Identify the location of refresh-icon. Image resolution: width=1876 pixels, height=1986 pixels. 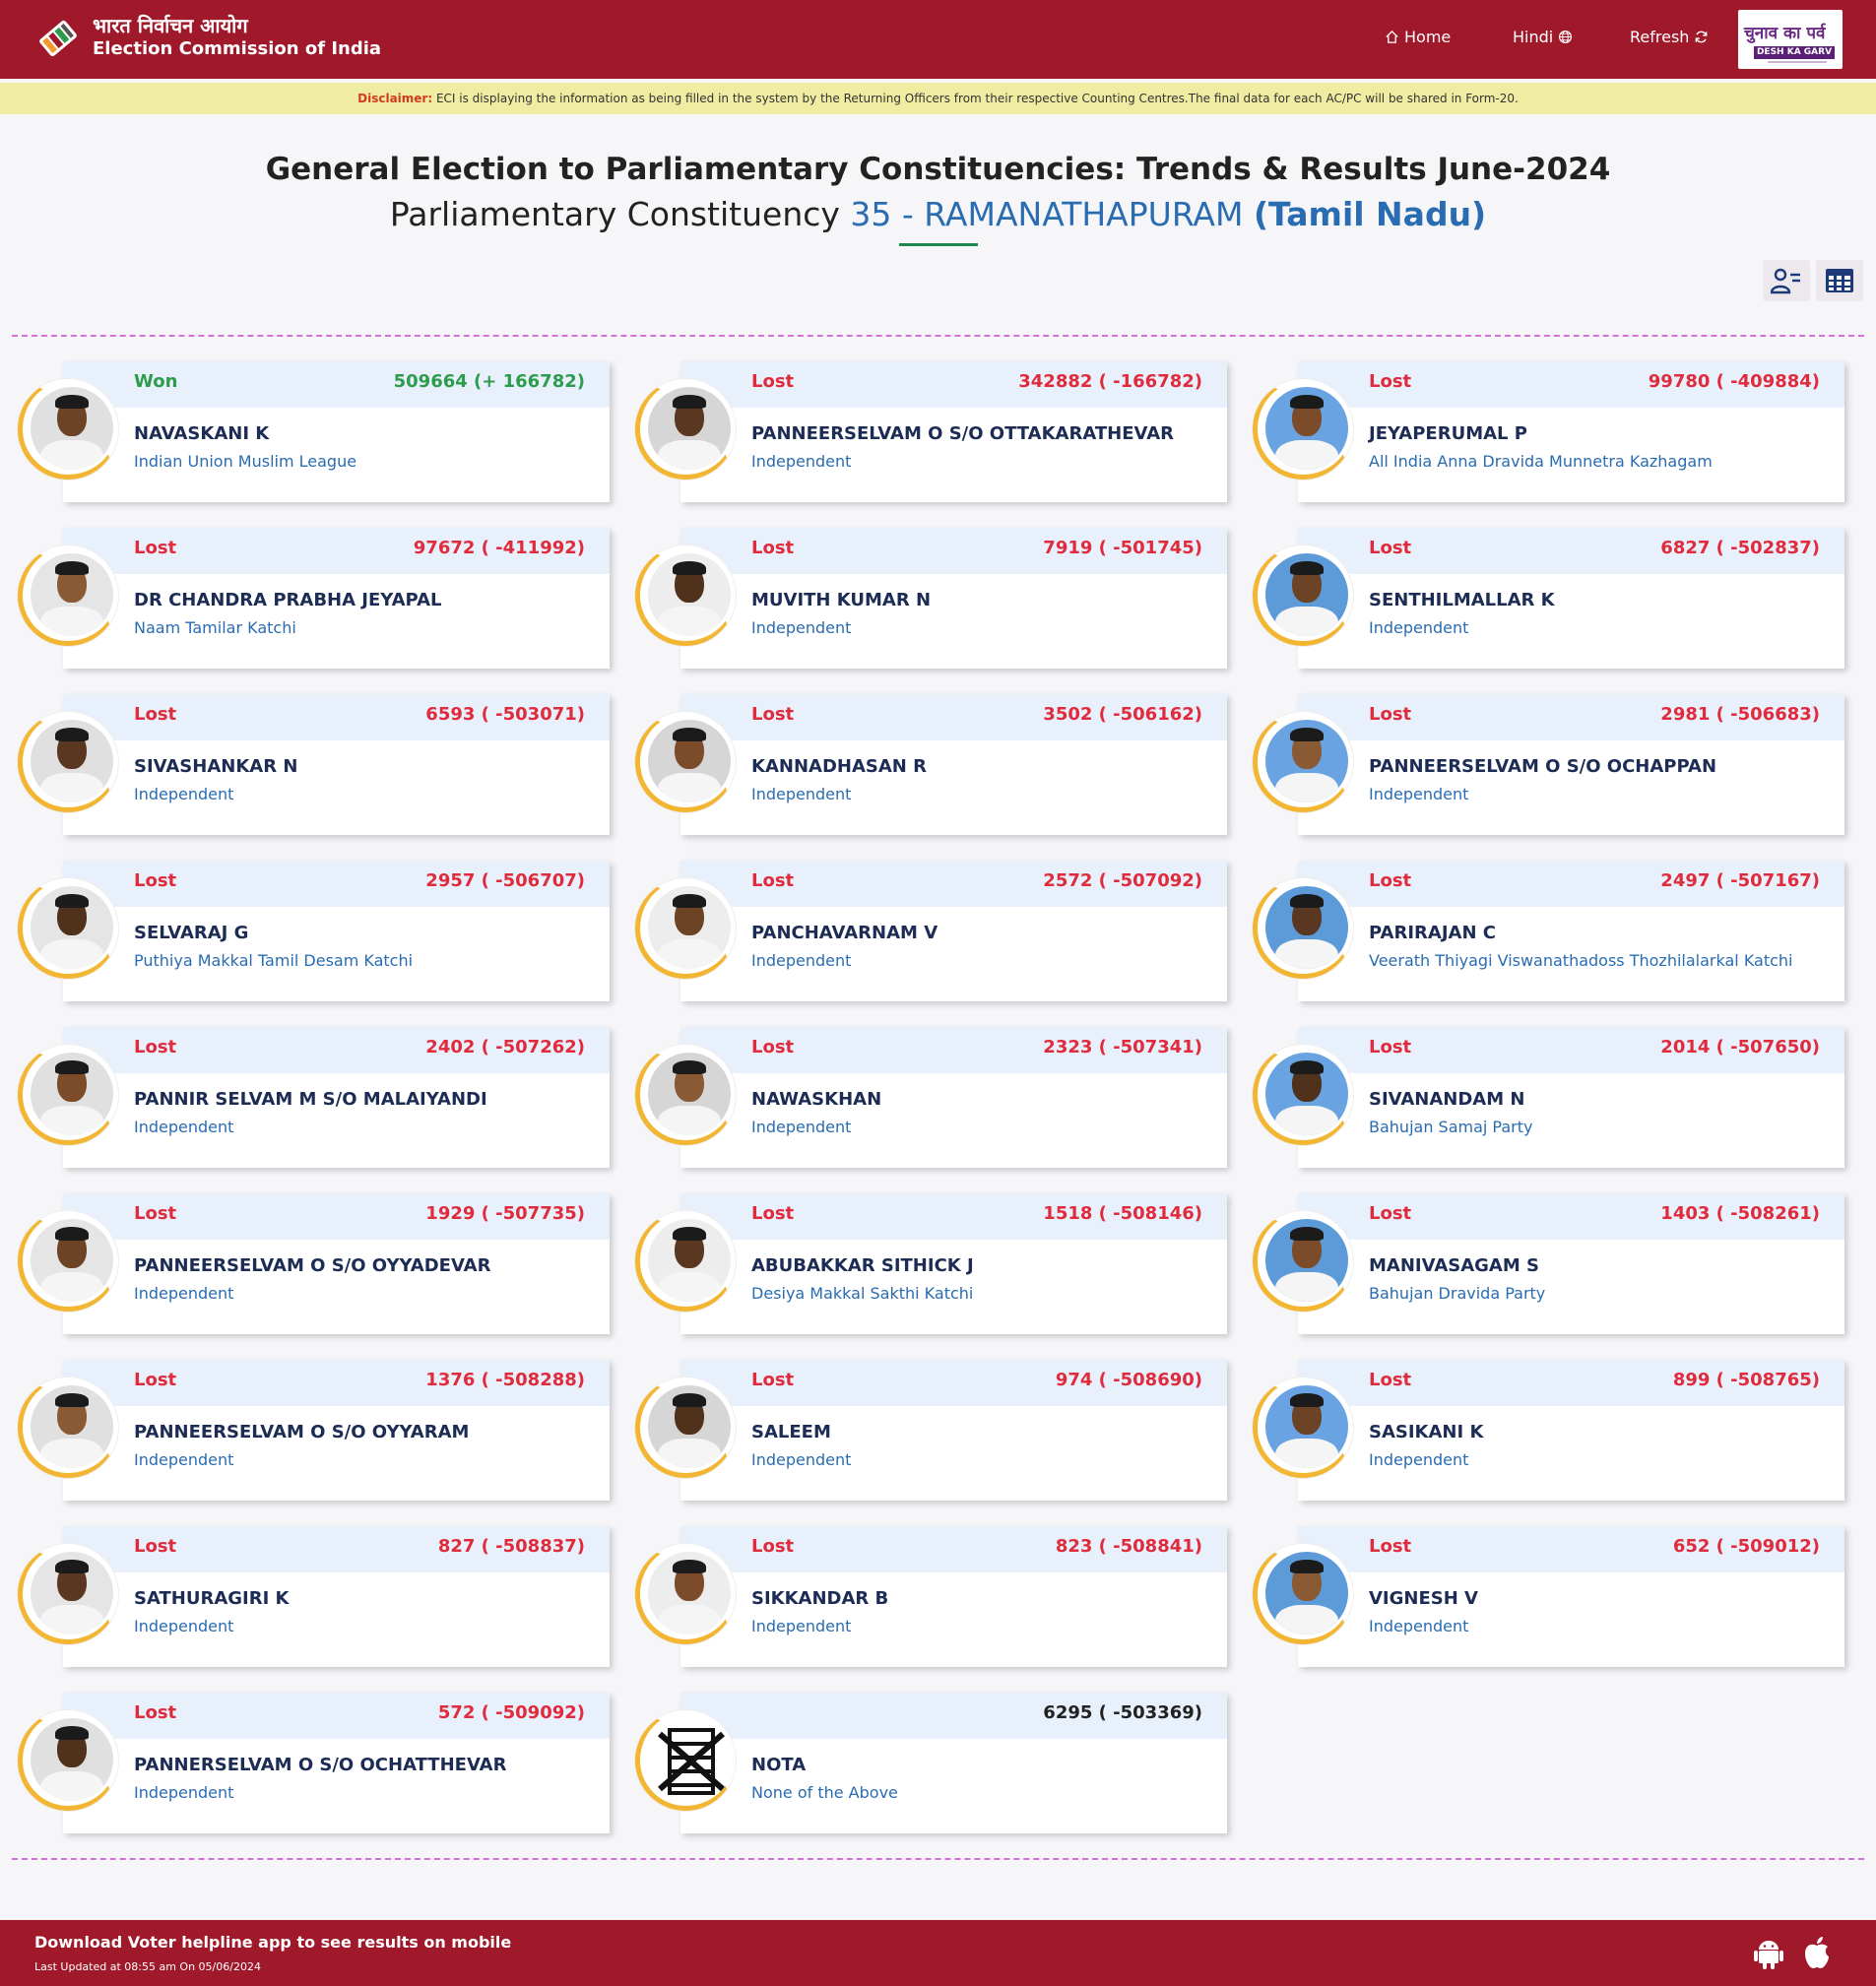
(1702, 37).